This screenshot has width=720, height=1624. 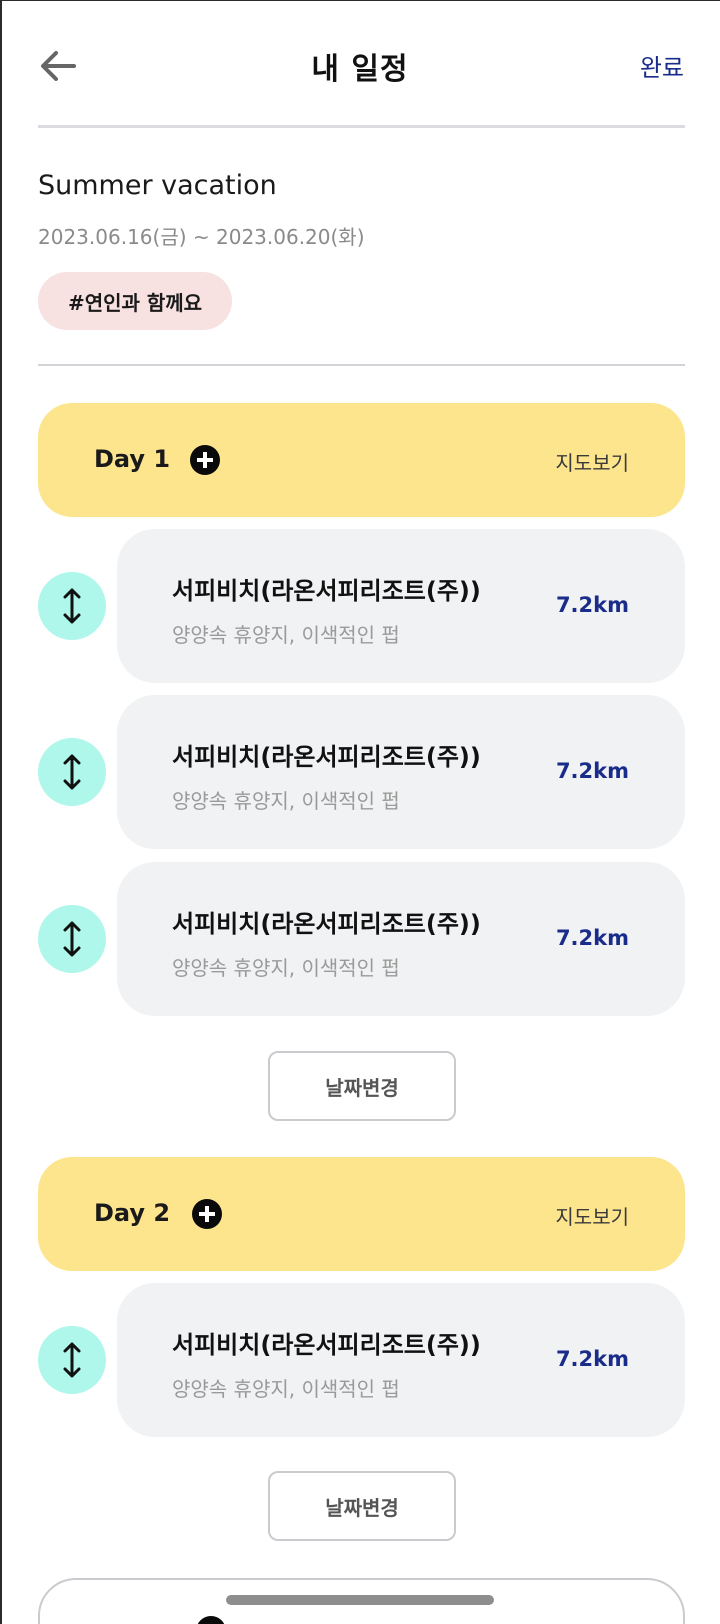 What do you see at coordinates (361, 1214) in the screenshot?
I see `day-header-2: Day 2 지도보기` at bounding box center [361, 1214].